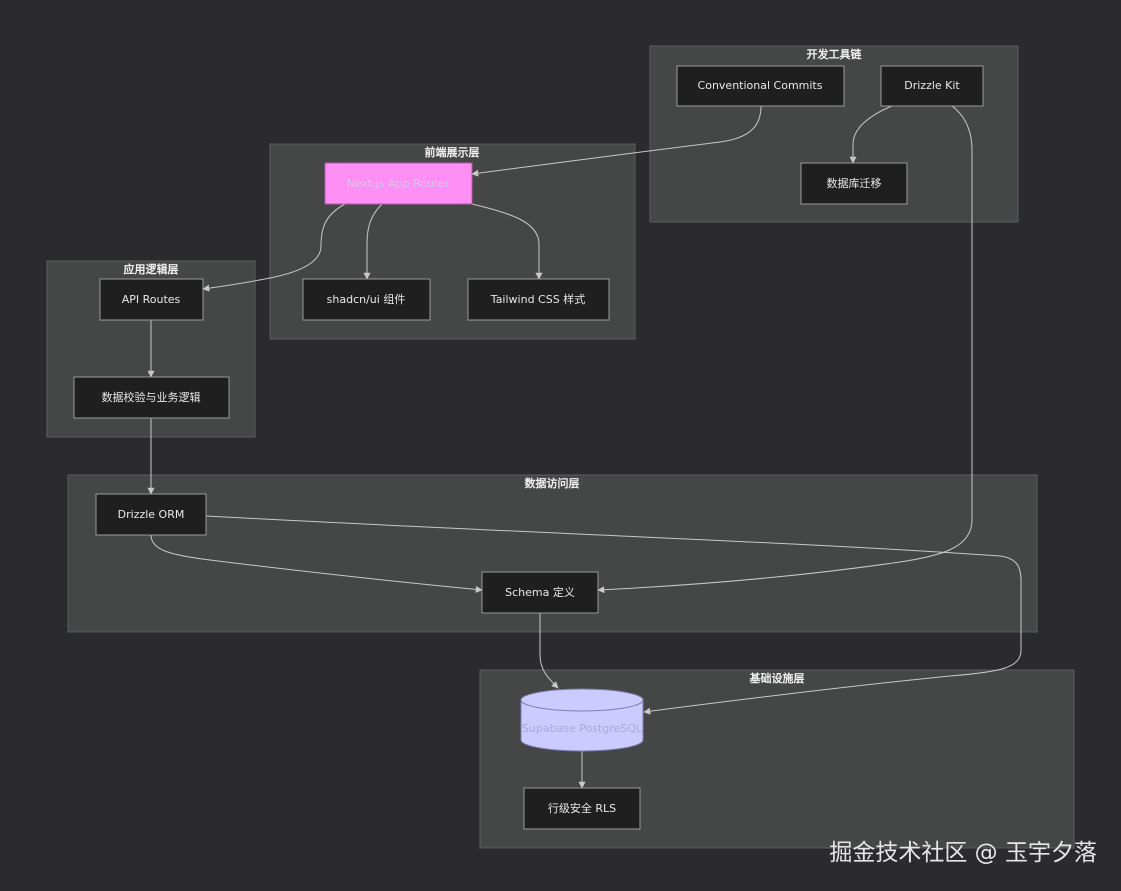 The height and width of the screenshot is (891, 1121). Describe the element at coordinates (835, 54) in the screenshot. I see `cluster-devtools-title: 开发工具链` at that location.